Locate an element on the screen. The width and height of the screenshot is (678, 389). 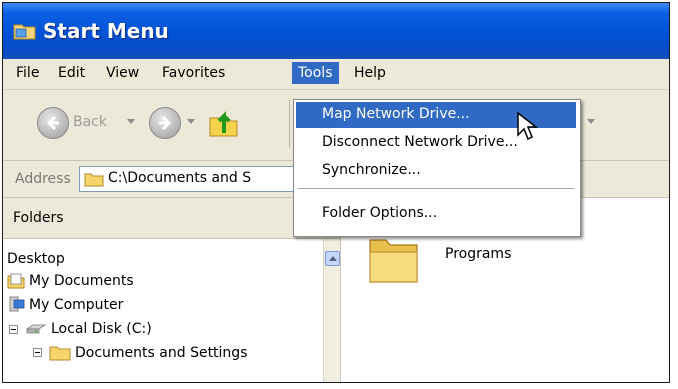
tree-item-local-disk: Local Disk (C:) is located at coordinates (101, 329).